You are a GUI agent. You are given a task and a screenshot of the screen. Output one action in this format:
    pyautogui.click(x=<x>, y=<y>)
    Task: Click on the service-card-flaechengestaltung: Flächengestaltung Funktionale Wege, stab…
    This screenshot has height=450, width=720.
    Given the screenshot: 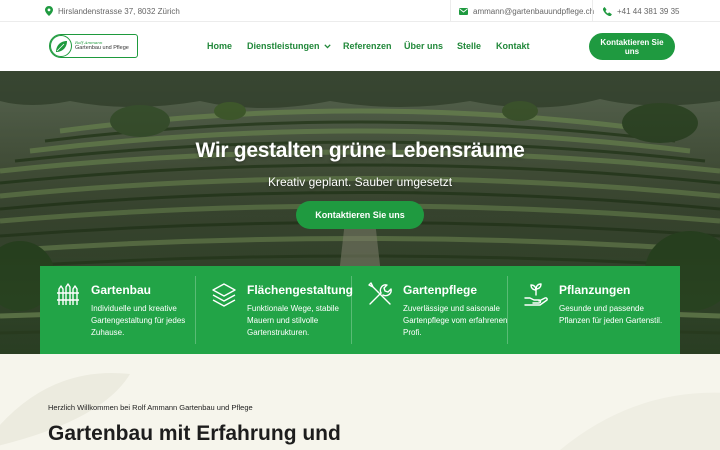 What is the action you would take?
    pyautogui.click(x=275, y=310)
    